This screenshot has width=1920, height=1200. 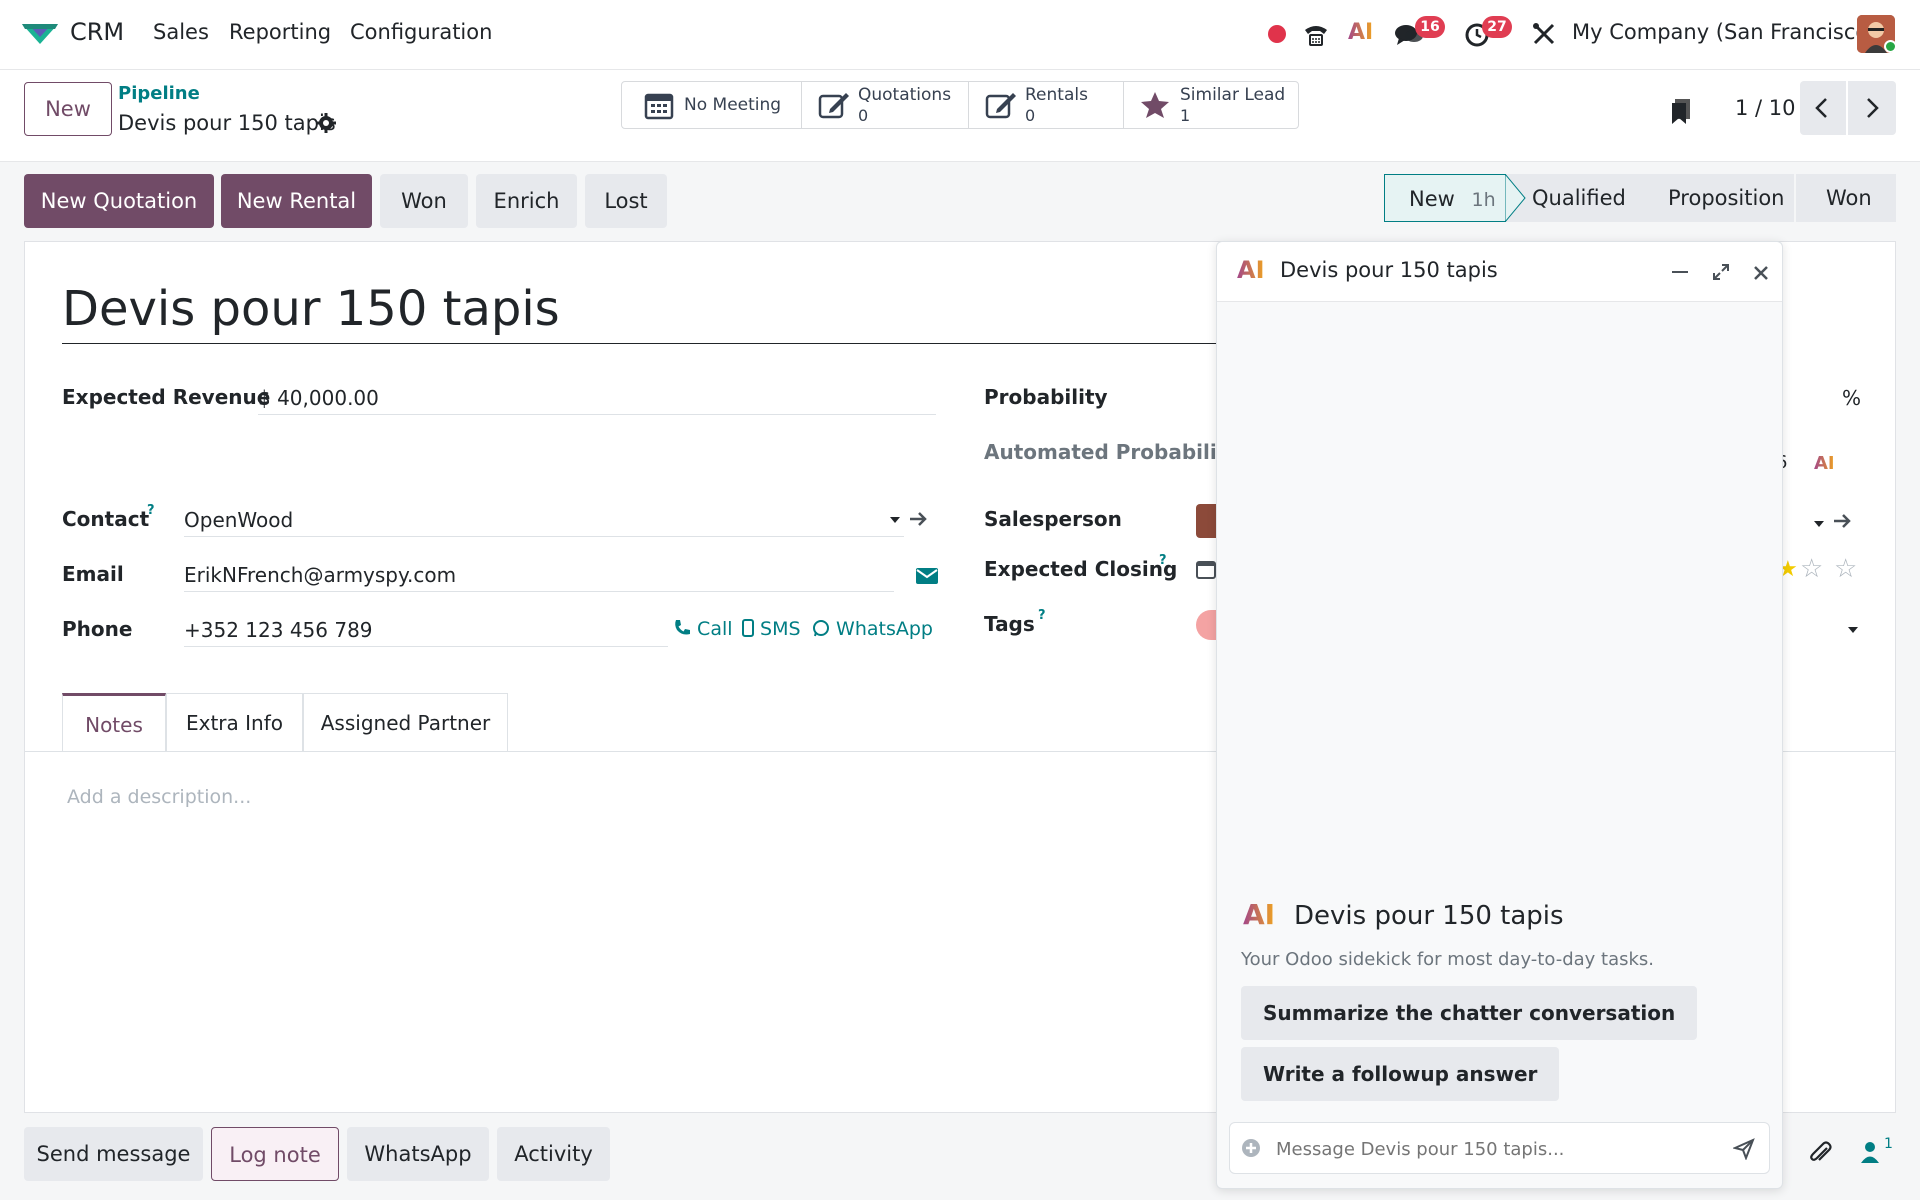 What do you see at coordinates (1046, 397) in the screenshot?
I see `probability-label: Probability` at bounding box center [1046, 397].